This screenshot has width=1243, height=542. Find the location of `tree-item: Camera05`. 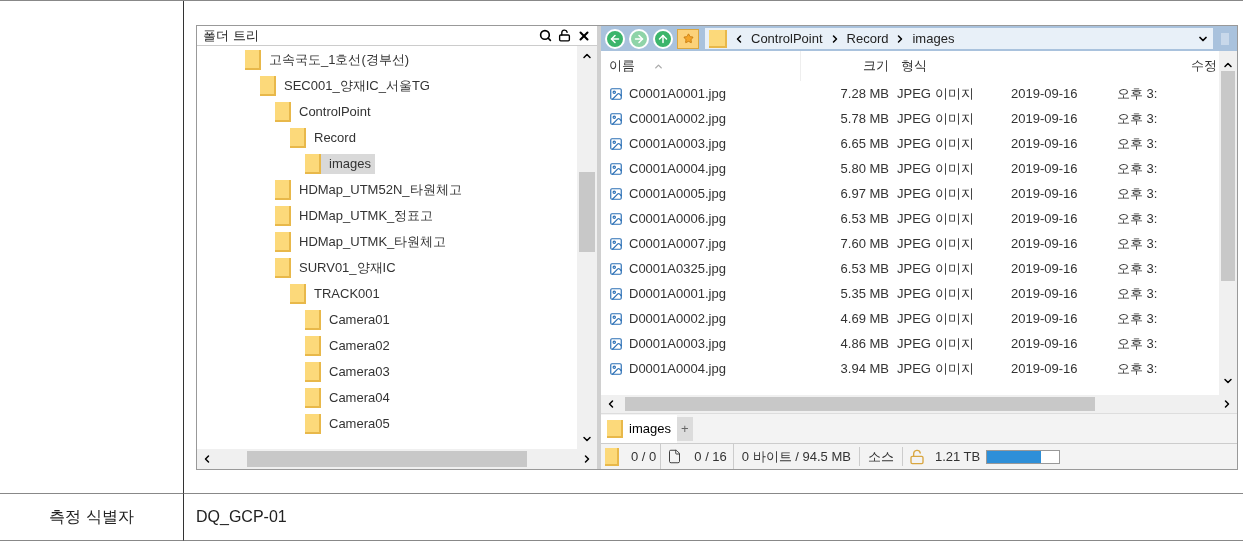

tree-item: Camera05 is located at coordinates (349, 424).